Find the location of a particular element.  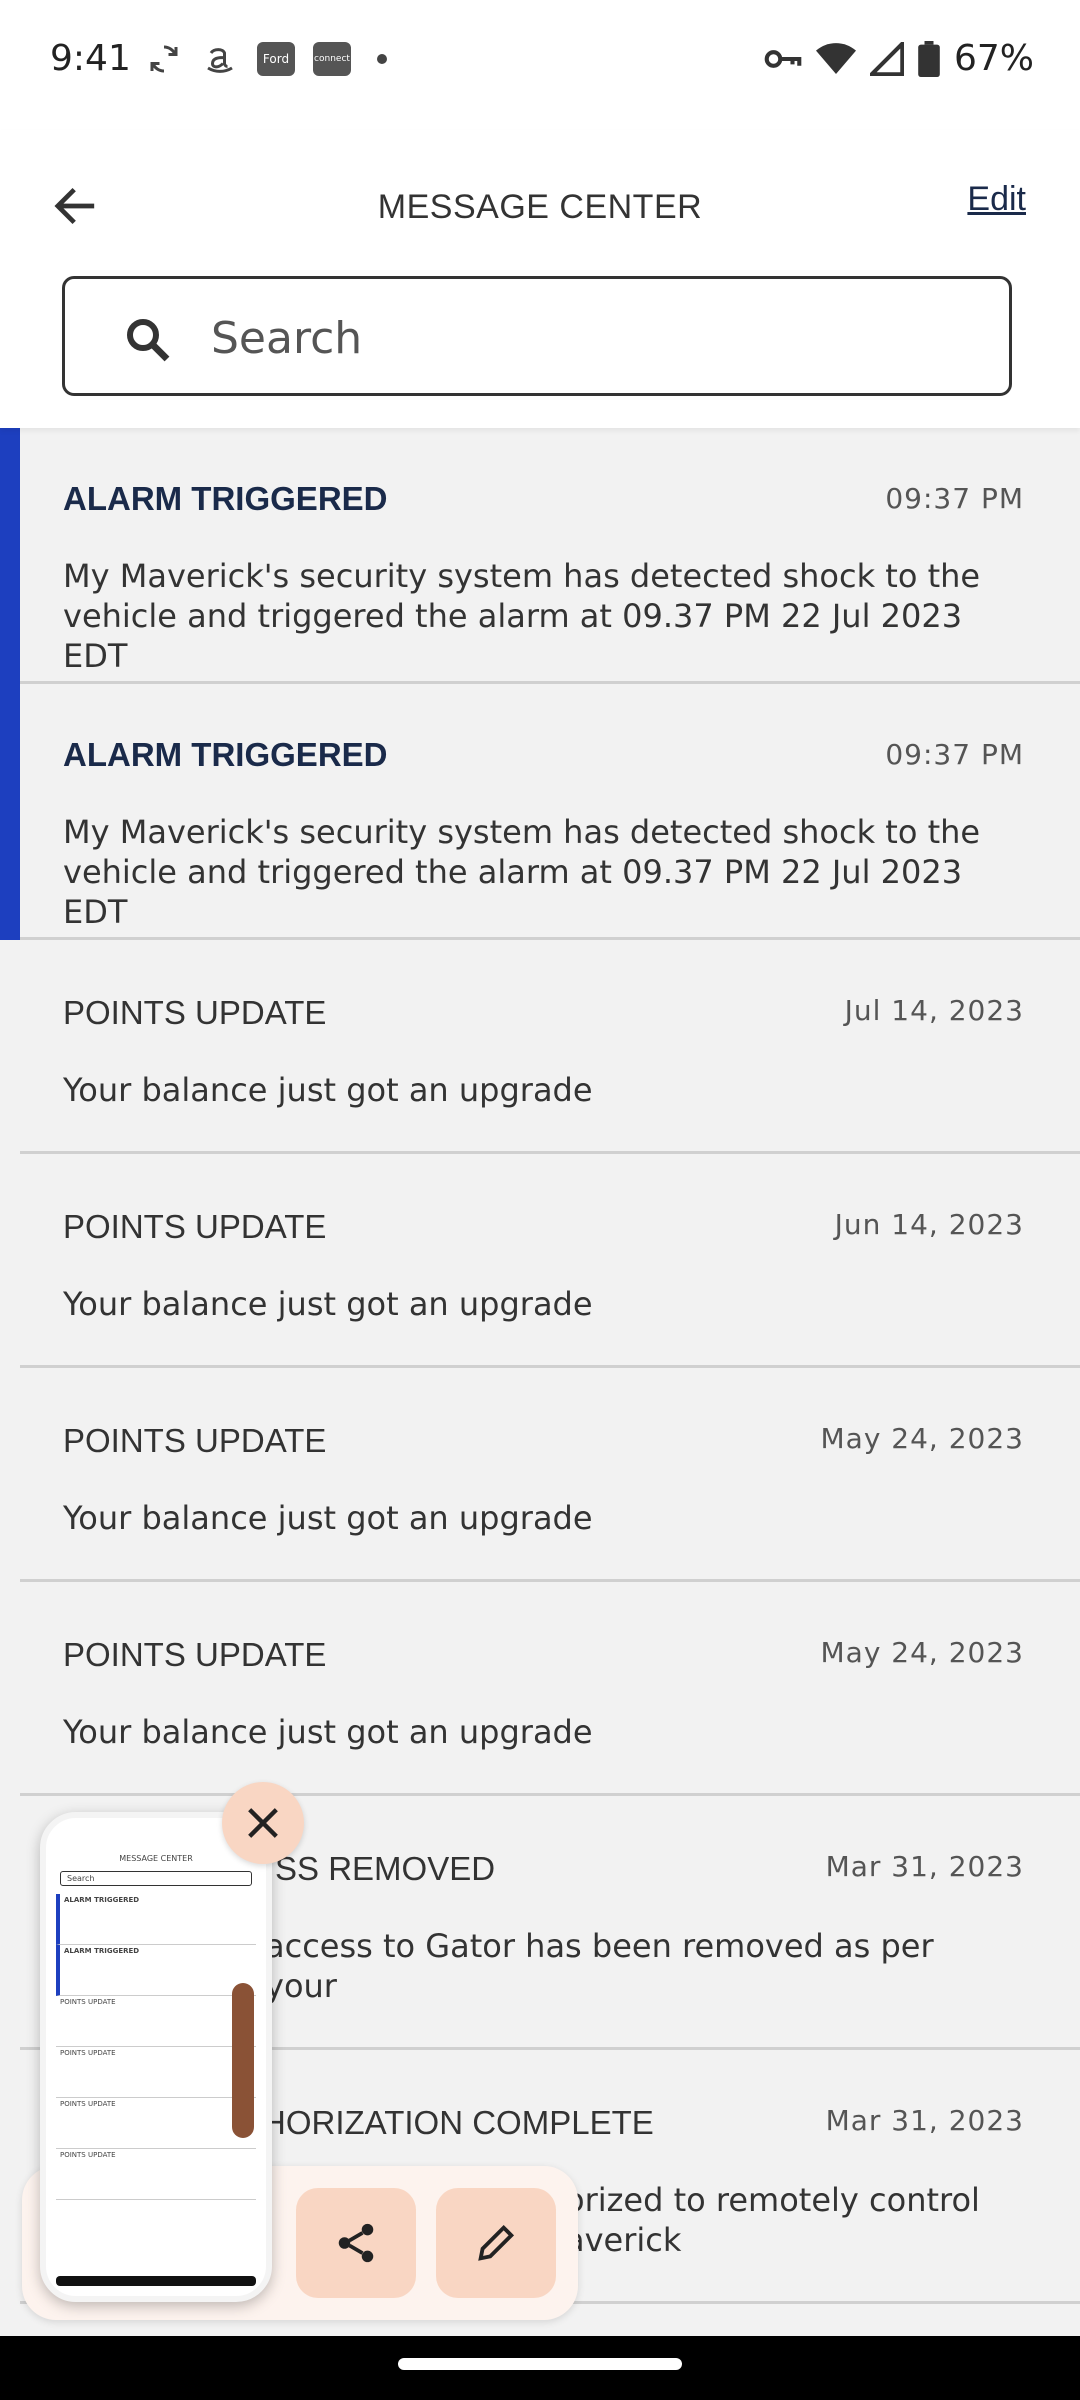

close-icon is located at coordinates (263, 1823).